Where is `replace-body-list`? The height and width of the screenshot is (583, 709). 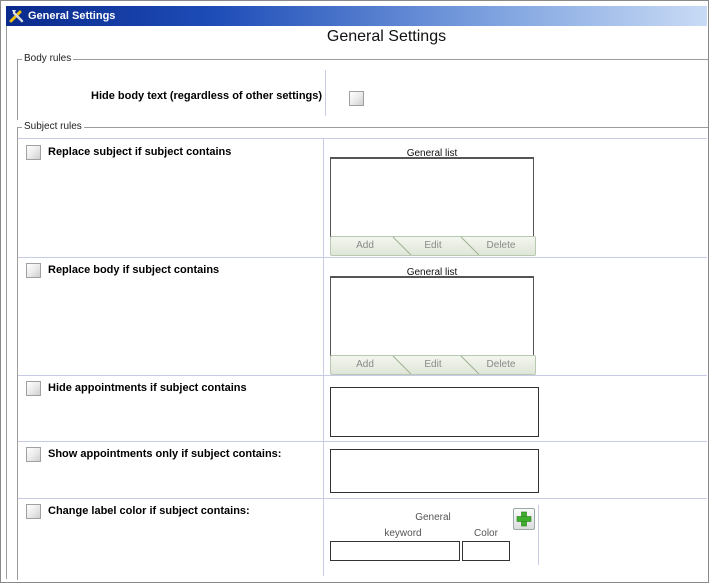 replace-body-list is located at coordinates (432, 316).